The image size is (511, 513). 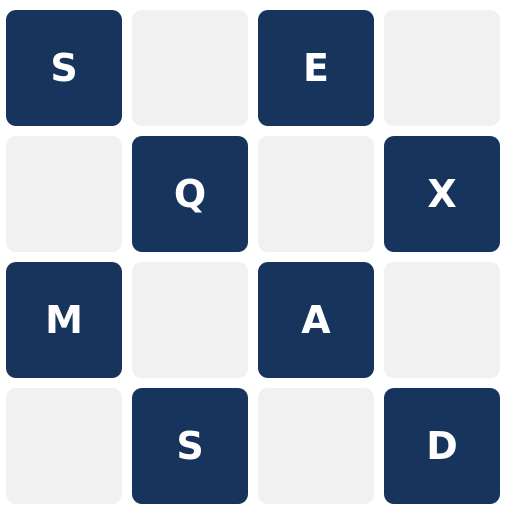 I want to click on tile-r1-c2, so click(x=190, y=68).